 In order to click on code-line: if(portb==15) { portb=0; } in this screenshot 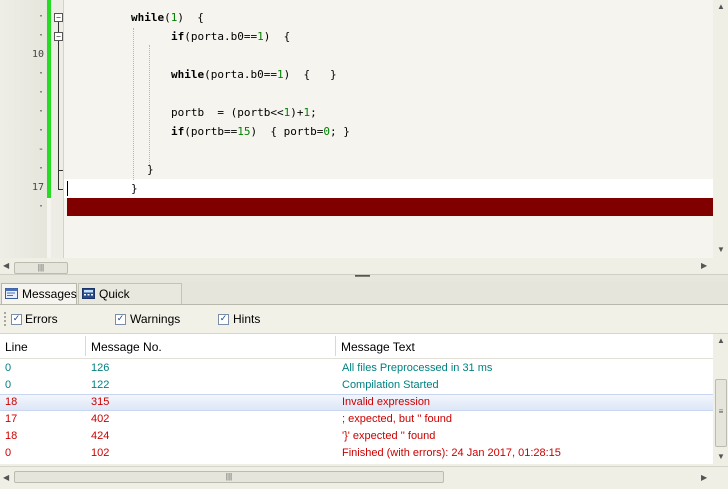, I will do `click(260, 131)`.